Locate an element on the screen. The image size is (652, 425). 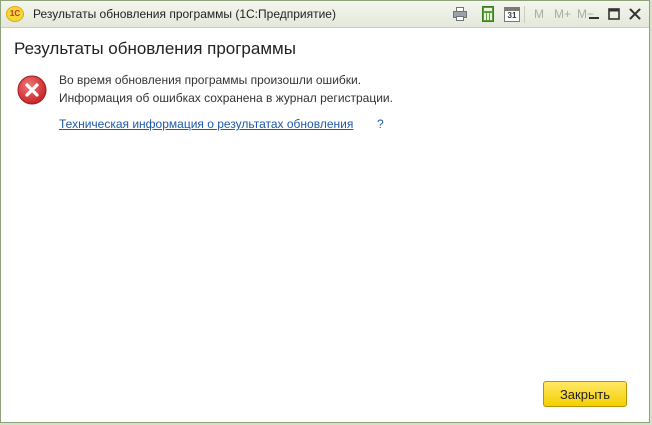
close-icon is located at coordinates (635, 14).